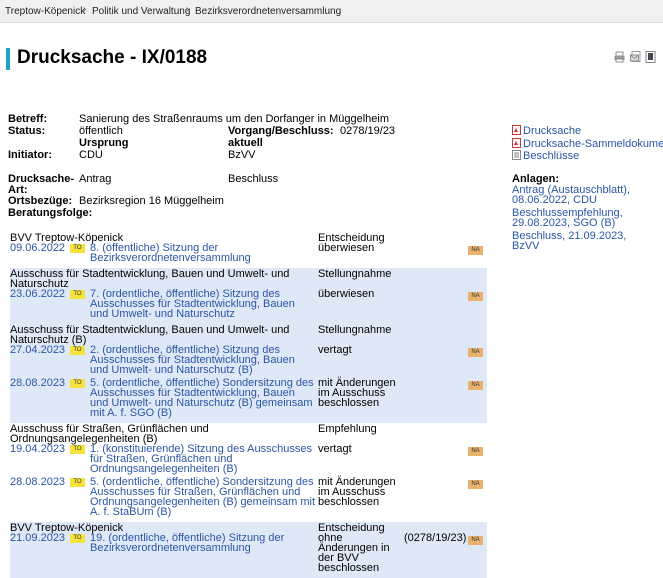 The height and width of the screenshot is (578, 663). I want to click on session-date: 19.04.2023, so click(37, 449).